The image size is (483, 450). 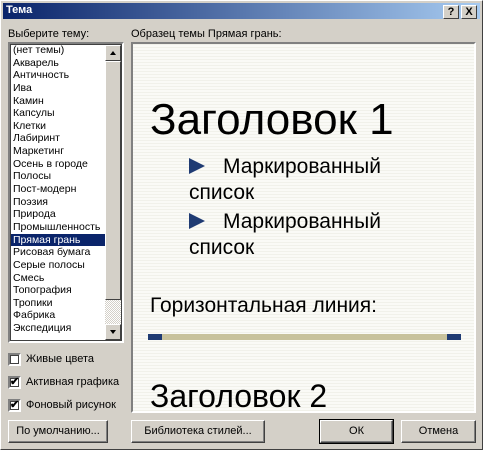 I want to click on triangle-down-icon, so click(x=113, y=332).